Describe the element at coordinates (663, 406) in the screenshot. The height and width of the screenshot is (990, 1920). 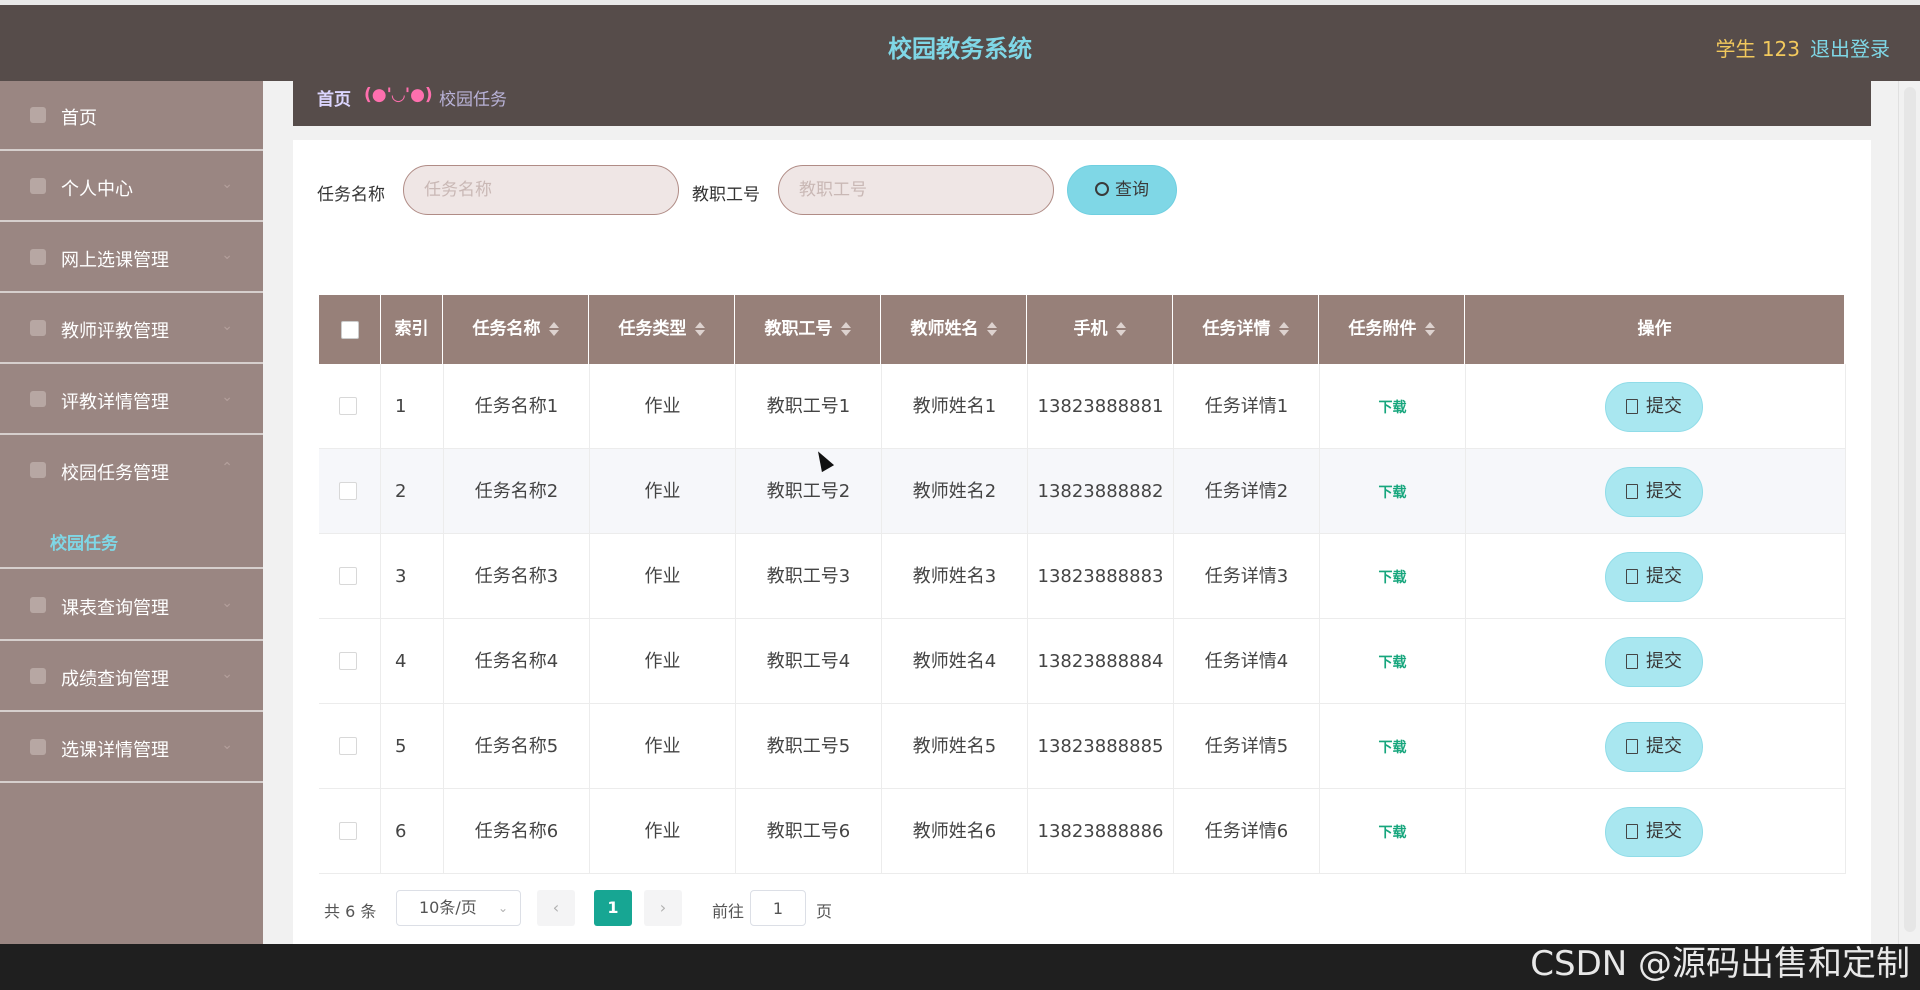
I see `cell-task-type: 作业` at that location.